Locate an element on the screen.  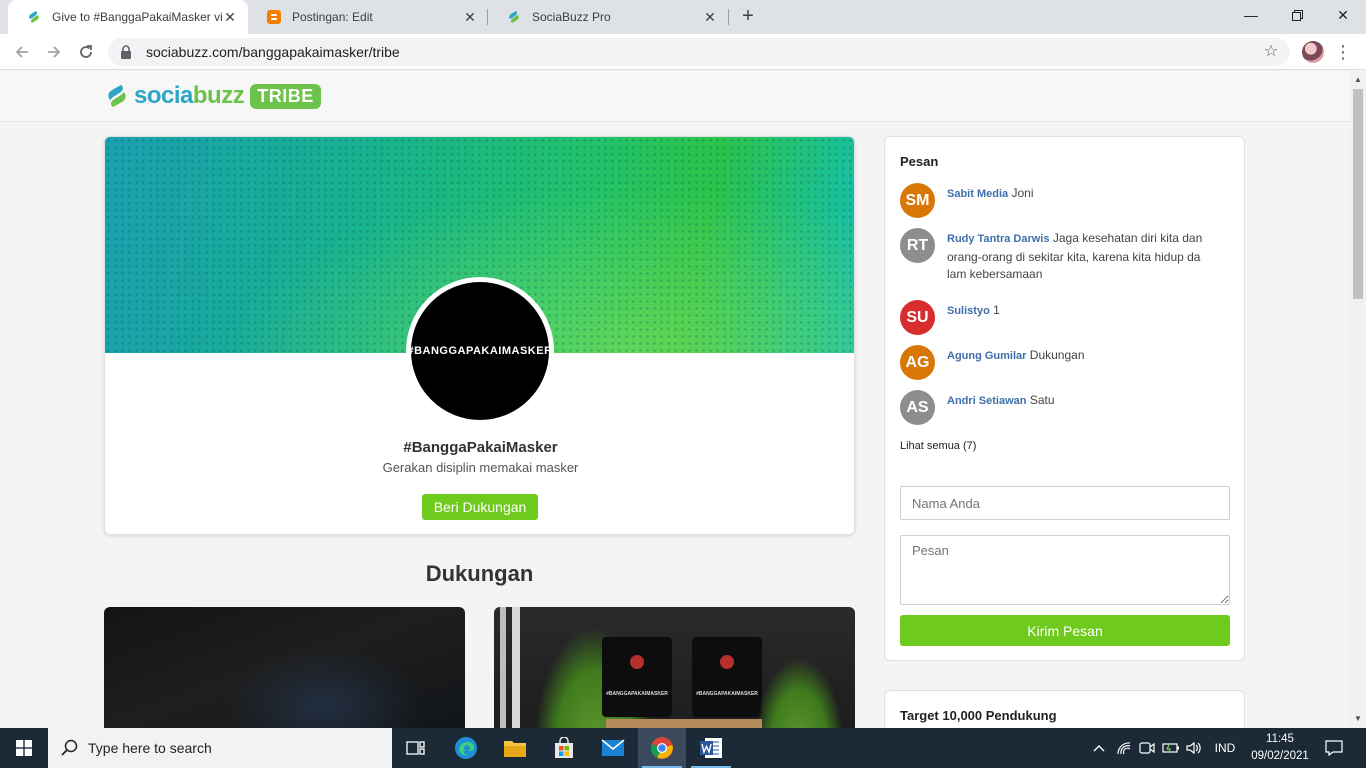
avatar: AG is located at coordinates (917, 362).